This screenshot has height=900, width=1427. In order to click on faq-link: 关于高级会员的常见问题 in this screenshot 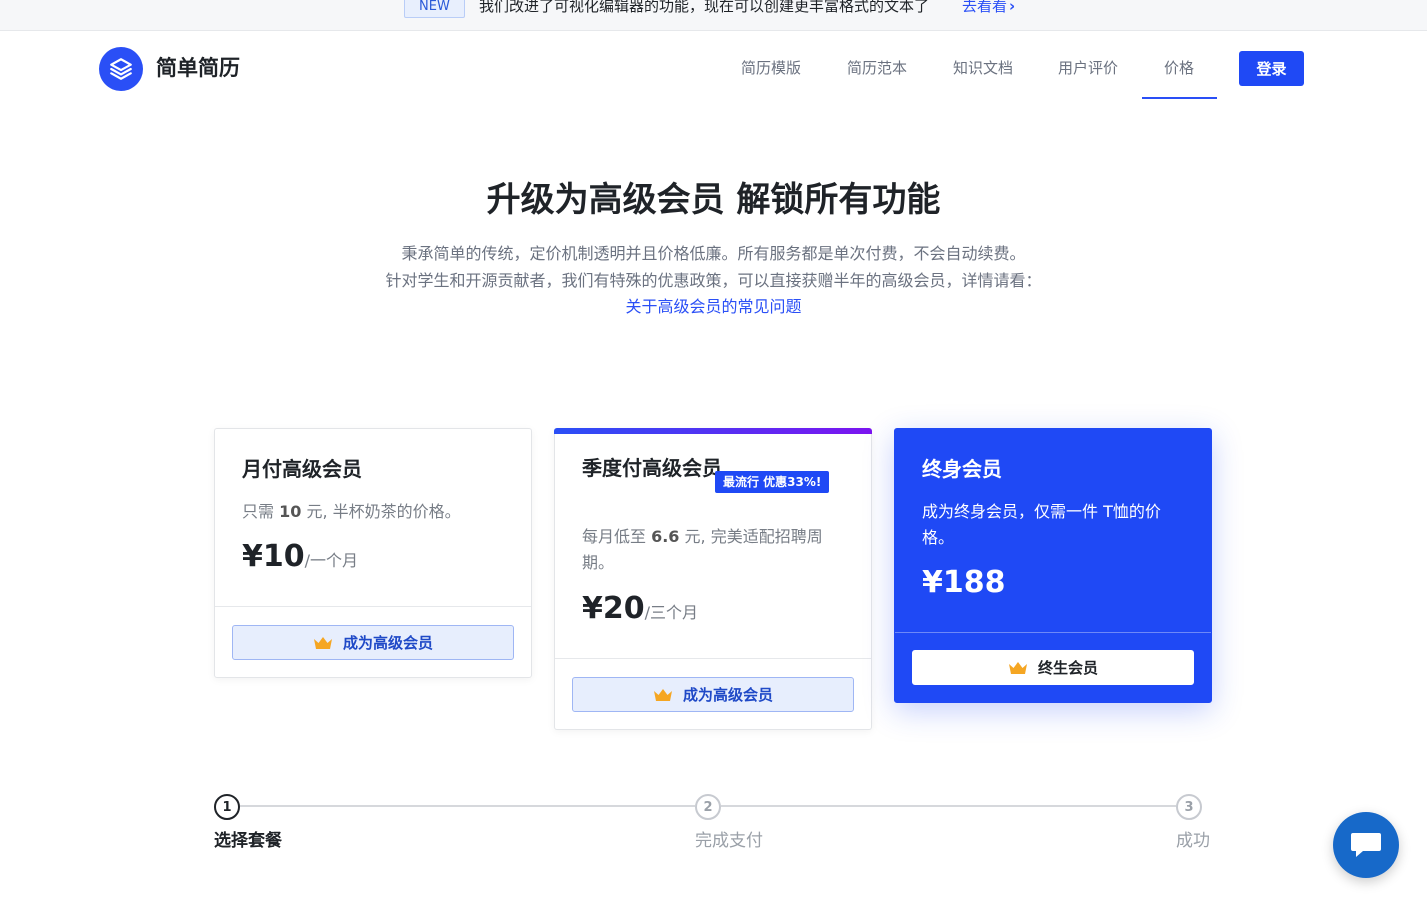, I will do `click(713, 307)`.